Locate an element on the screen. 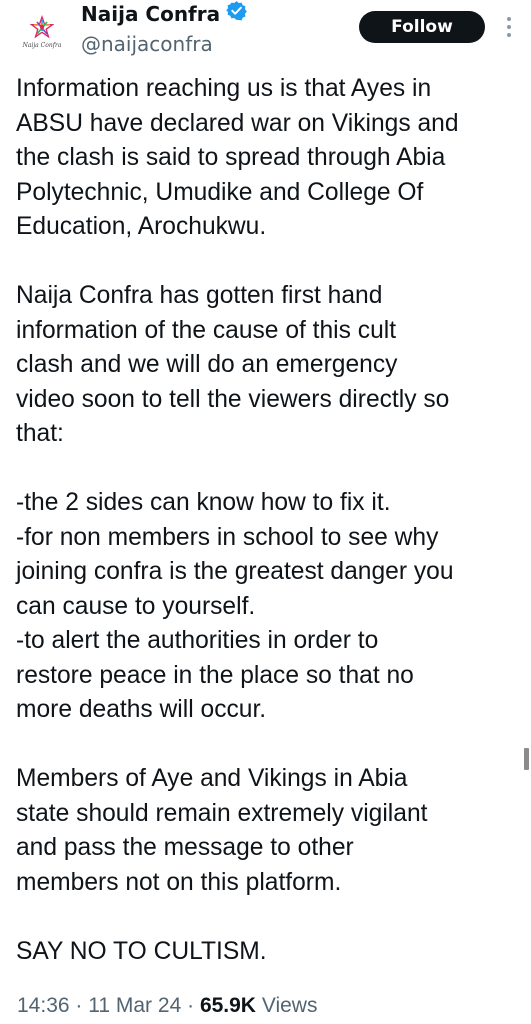  avatar: Naija Confra is located at coordinates (42, 32).